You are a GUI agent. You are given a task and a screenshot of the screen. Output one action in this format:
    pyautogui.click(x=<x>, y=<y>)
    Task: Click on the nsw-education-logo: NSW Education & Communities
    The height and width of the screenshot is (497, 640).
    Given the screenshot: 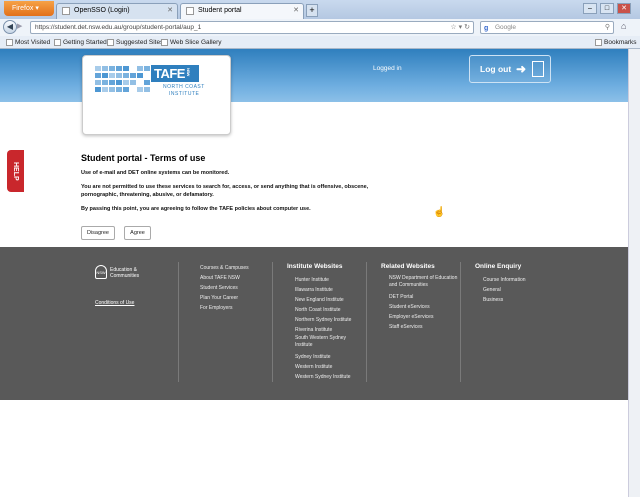 What is the action you would take?
    pyautogui.click(x=120, y=273)
    